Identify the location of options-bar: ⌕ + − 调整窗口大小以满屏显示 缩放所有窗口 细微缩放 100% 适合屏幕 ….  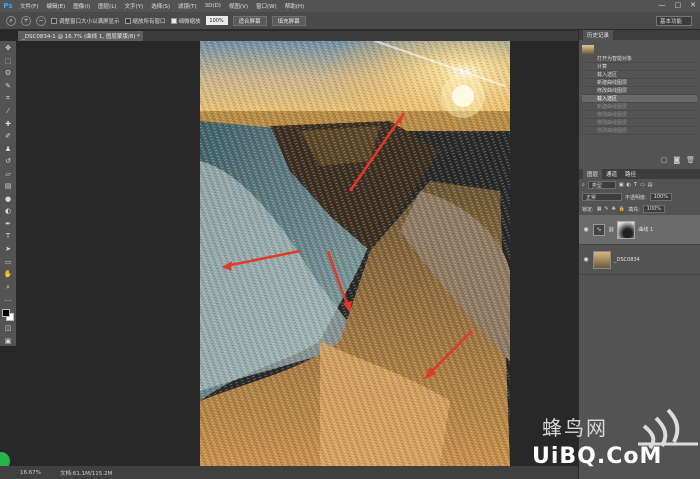
(350, 21).